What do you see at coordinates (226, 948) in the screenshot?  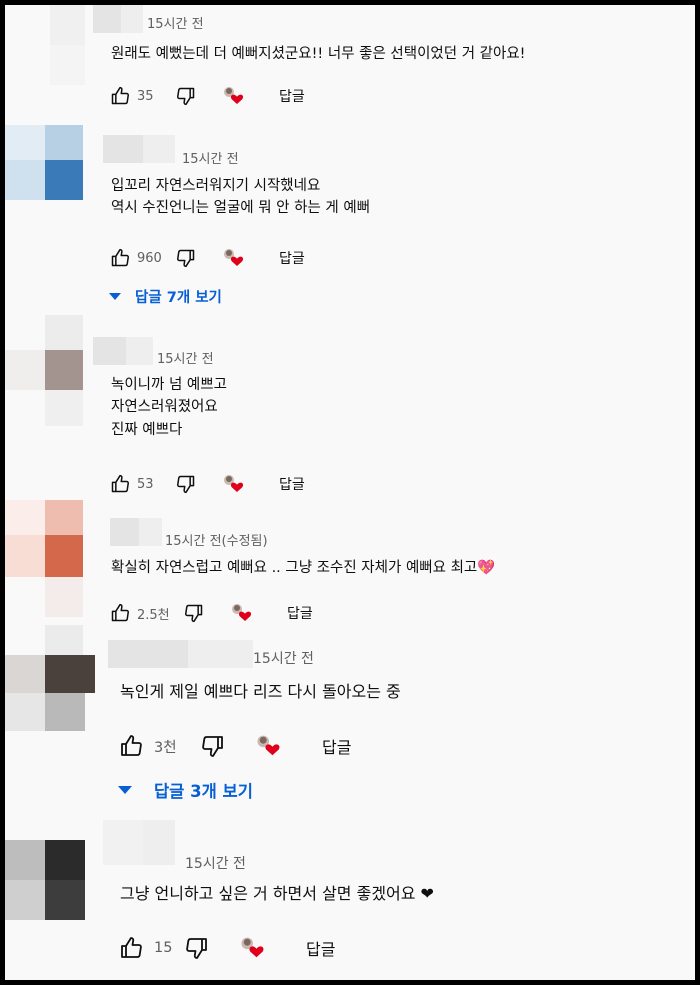 I see `comment-actions: 15 답글` at bounding box center [226, 948].